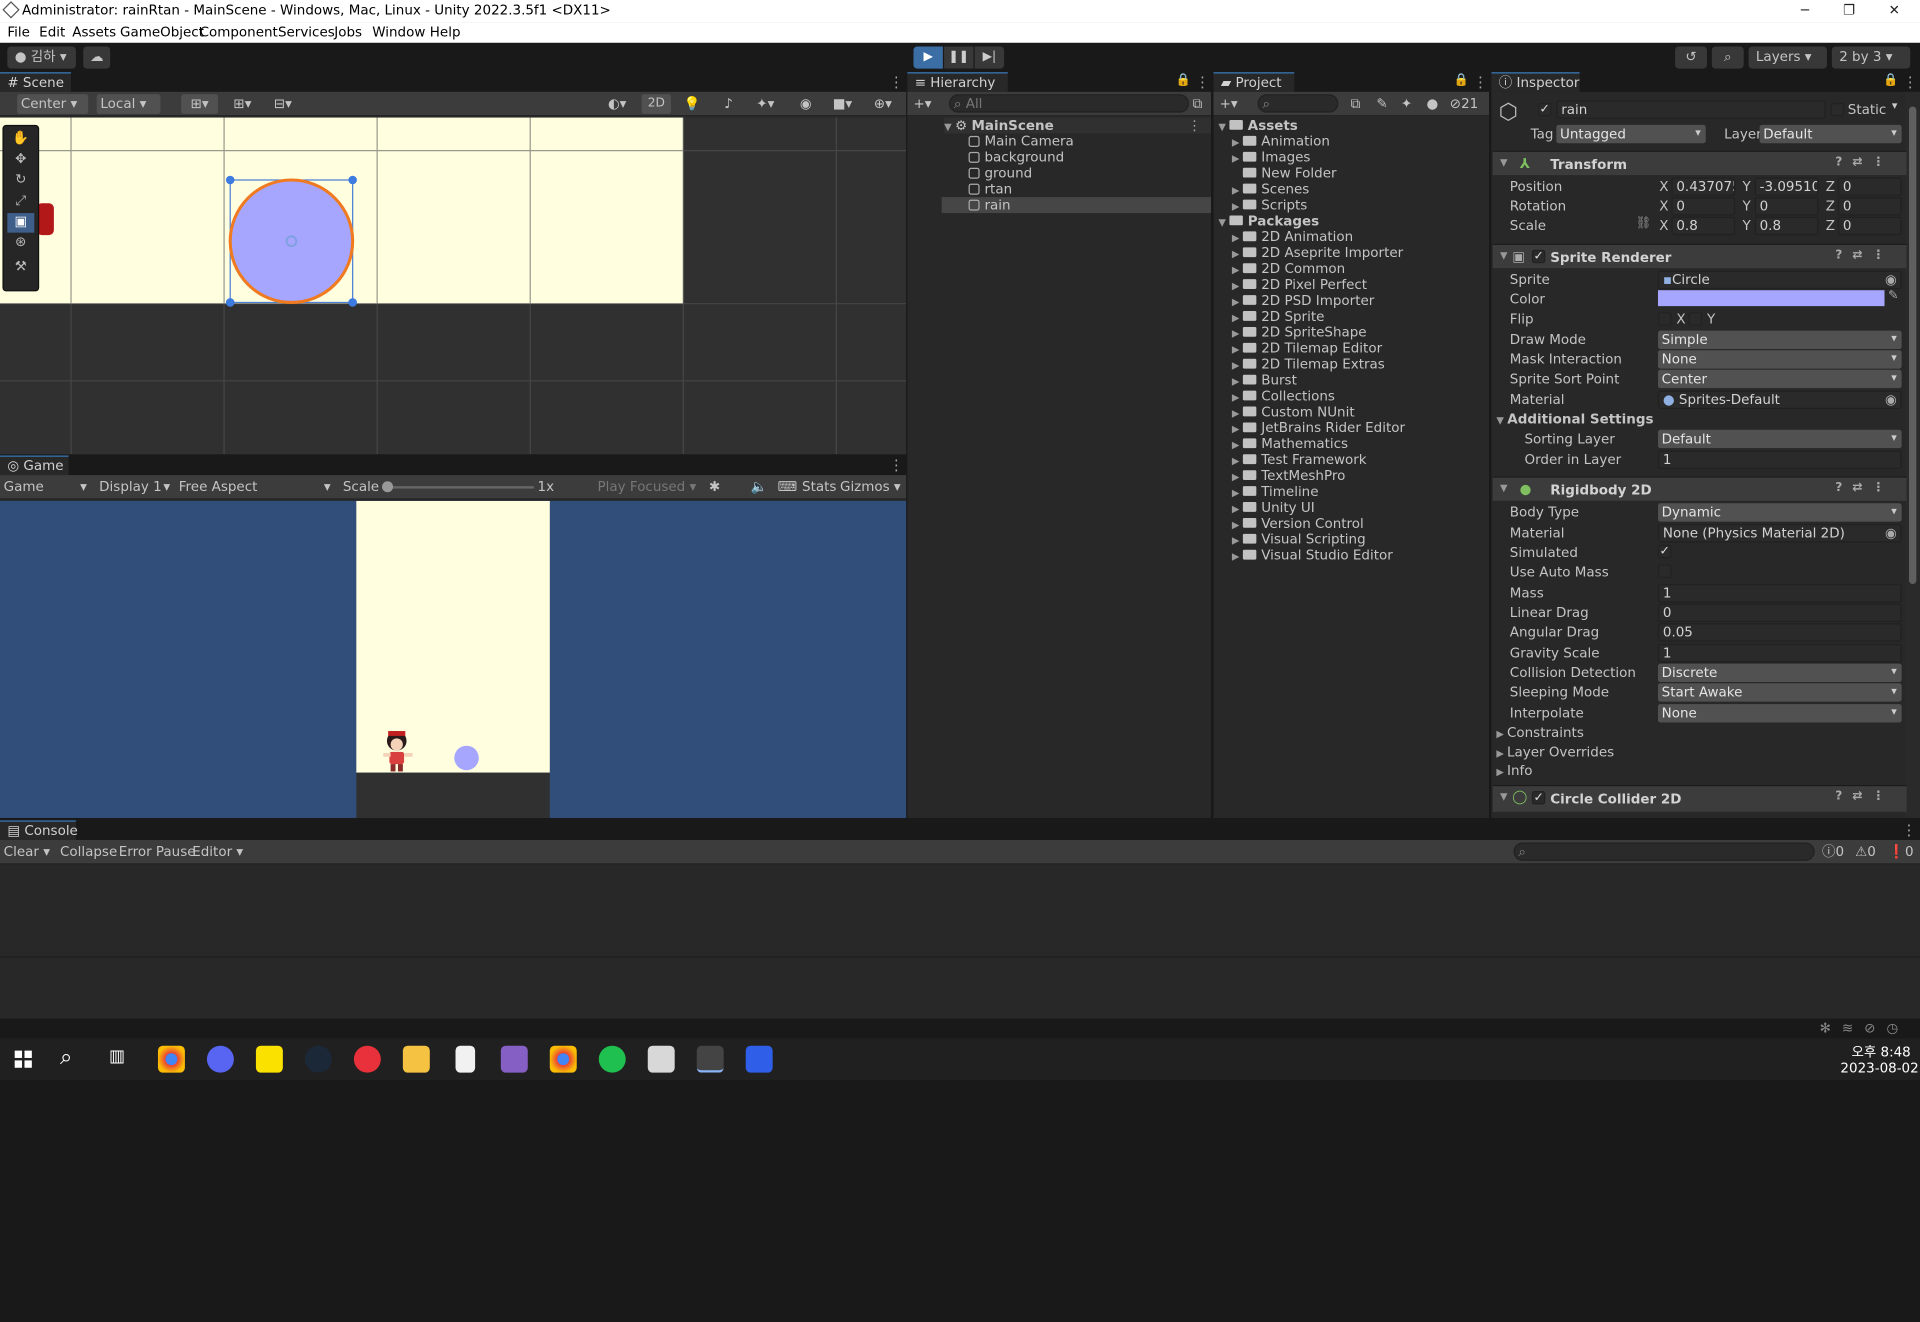 The image size is (1920, 1322). I want to click on sorting-layer-dropdown: Default, so click(1779, 439).